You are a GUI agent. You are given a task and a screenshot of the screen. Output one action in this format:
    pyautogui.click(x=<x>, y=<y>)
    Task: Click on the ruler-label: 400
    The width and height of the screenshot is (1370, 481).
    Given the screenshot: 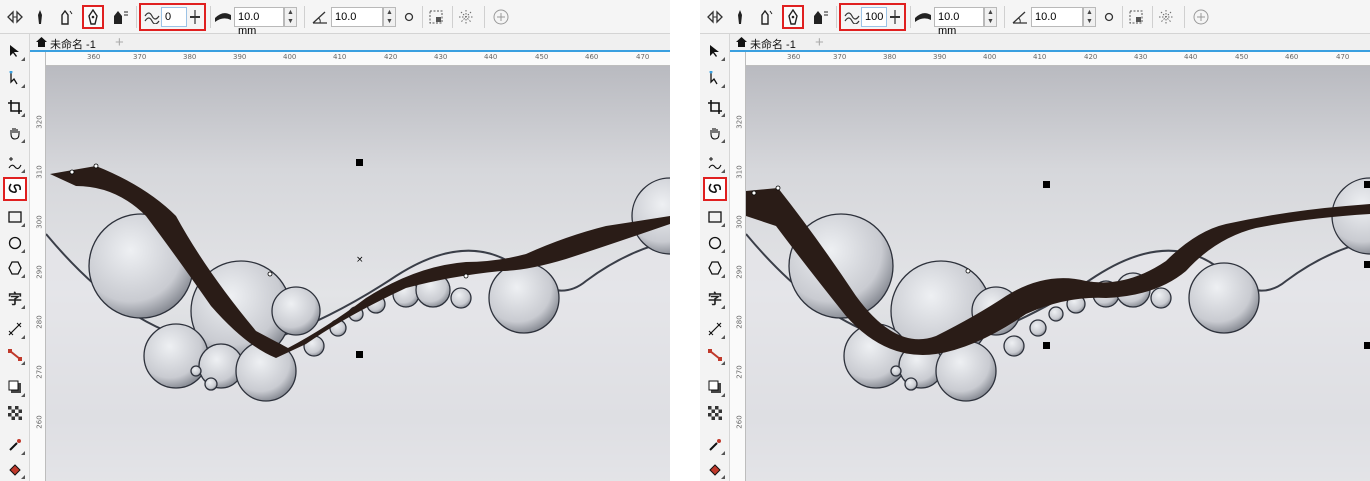 What is the action you would take?
    pyautogui.click(x=990, y=57)
    